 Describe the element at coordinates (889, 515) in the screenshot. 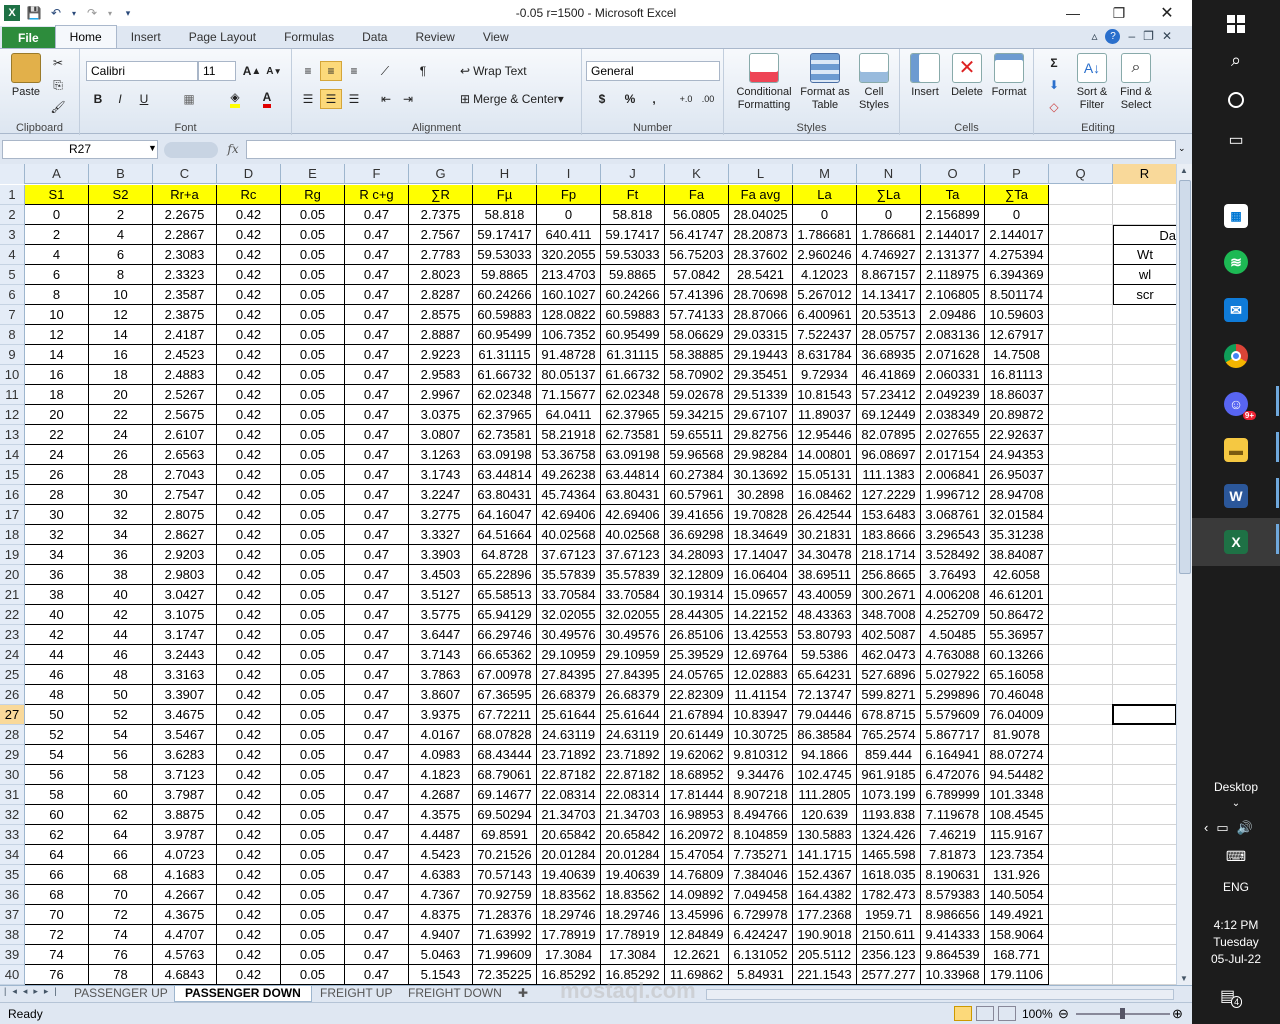

I see `cell-n17: 153.6483` at that location.